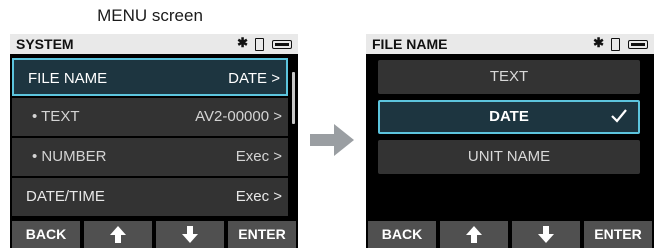  What do you see at coordinates (150, 197) in the screenshot?
I see `menu-item-date-time: DATE/TIME Exec >` at bounding box center [150, 197].